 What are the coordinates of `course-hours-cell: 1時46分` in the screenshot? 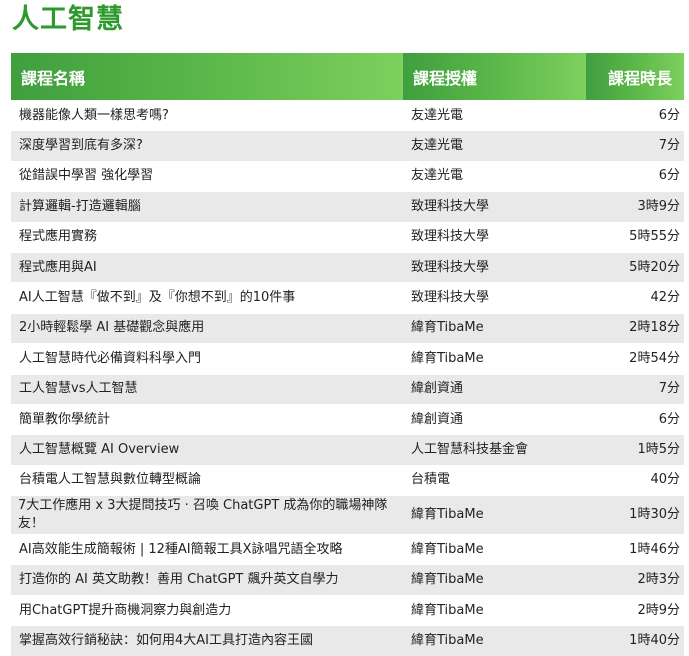 It's located at (635, 549).